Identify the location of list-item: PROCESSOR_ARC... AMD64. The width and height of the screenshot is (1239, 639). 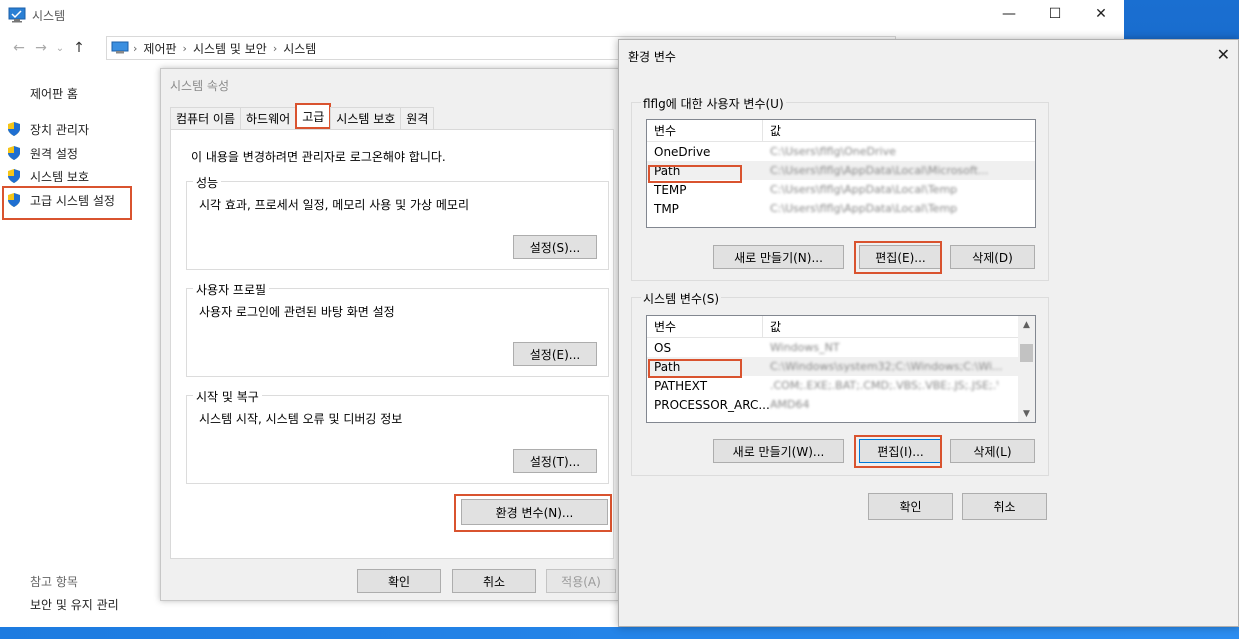
(832, 404).